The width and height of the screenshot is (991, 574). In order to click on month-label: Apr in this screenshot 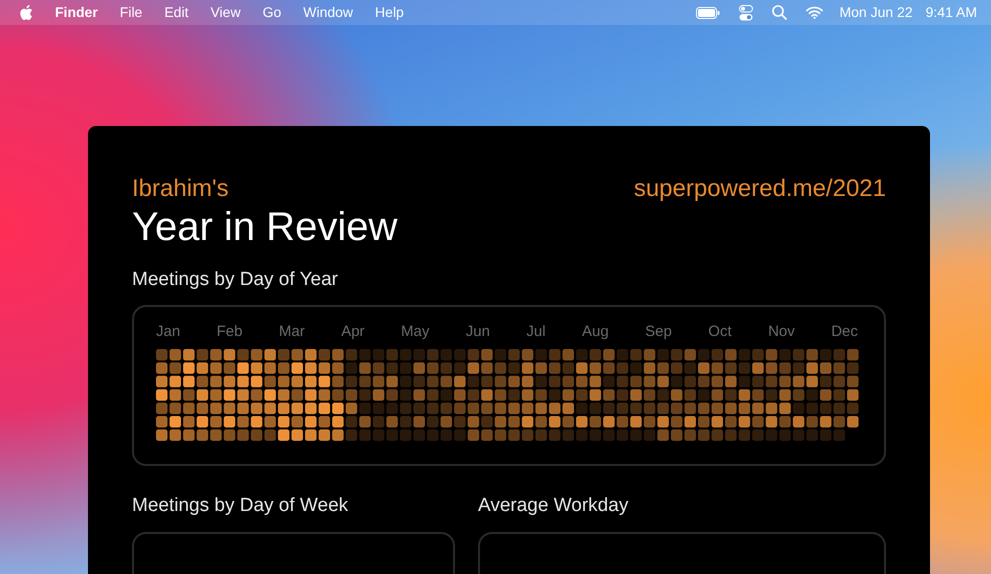, I will do `click(353, 332)`.